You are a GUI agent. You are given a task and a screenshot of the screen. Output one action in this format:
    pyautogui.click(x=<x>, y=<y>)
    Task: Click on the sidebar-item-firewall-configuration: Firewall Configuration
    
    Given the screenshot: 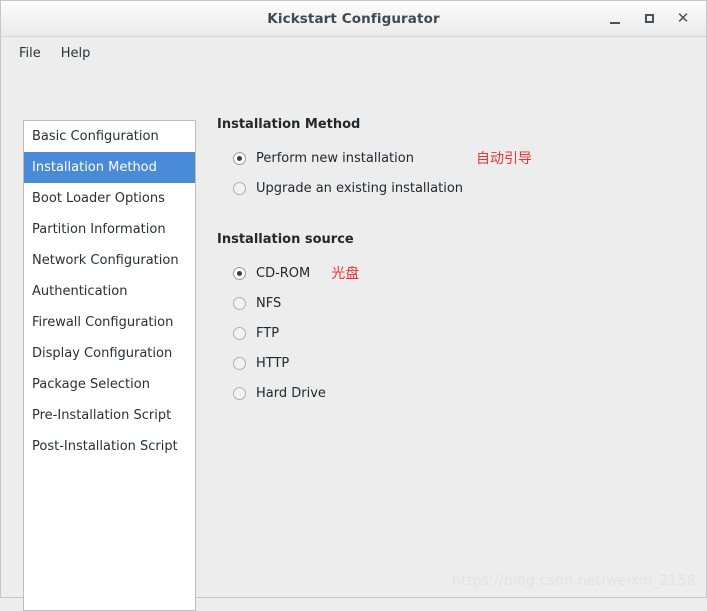 What is the action you would take?
    pyautogui.click(x=109, y=322)
    